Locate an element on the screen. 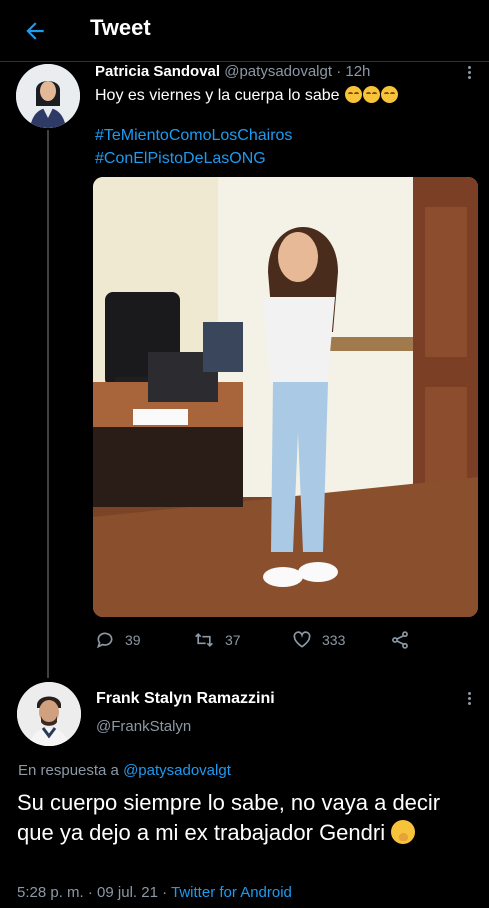 This screenshot has width=489, height=908. reply-icon is located at coordinates (104, 640).